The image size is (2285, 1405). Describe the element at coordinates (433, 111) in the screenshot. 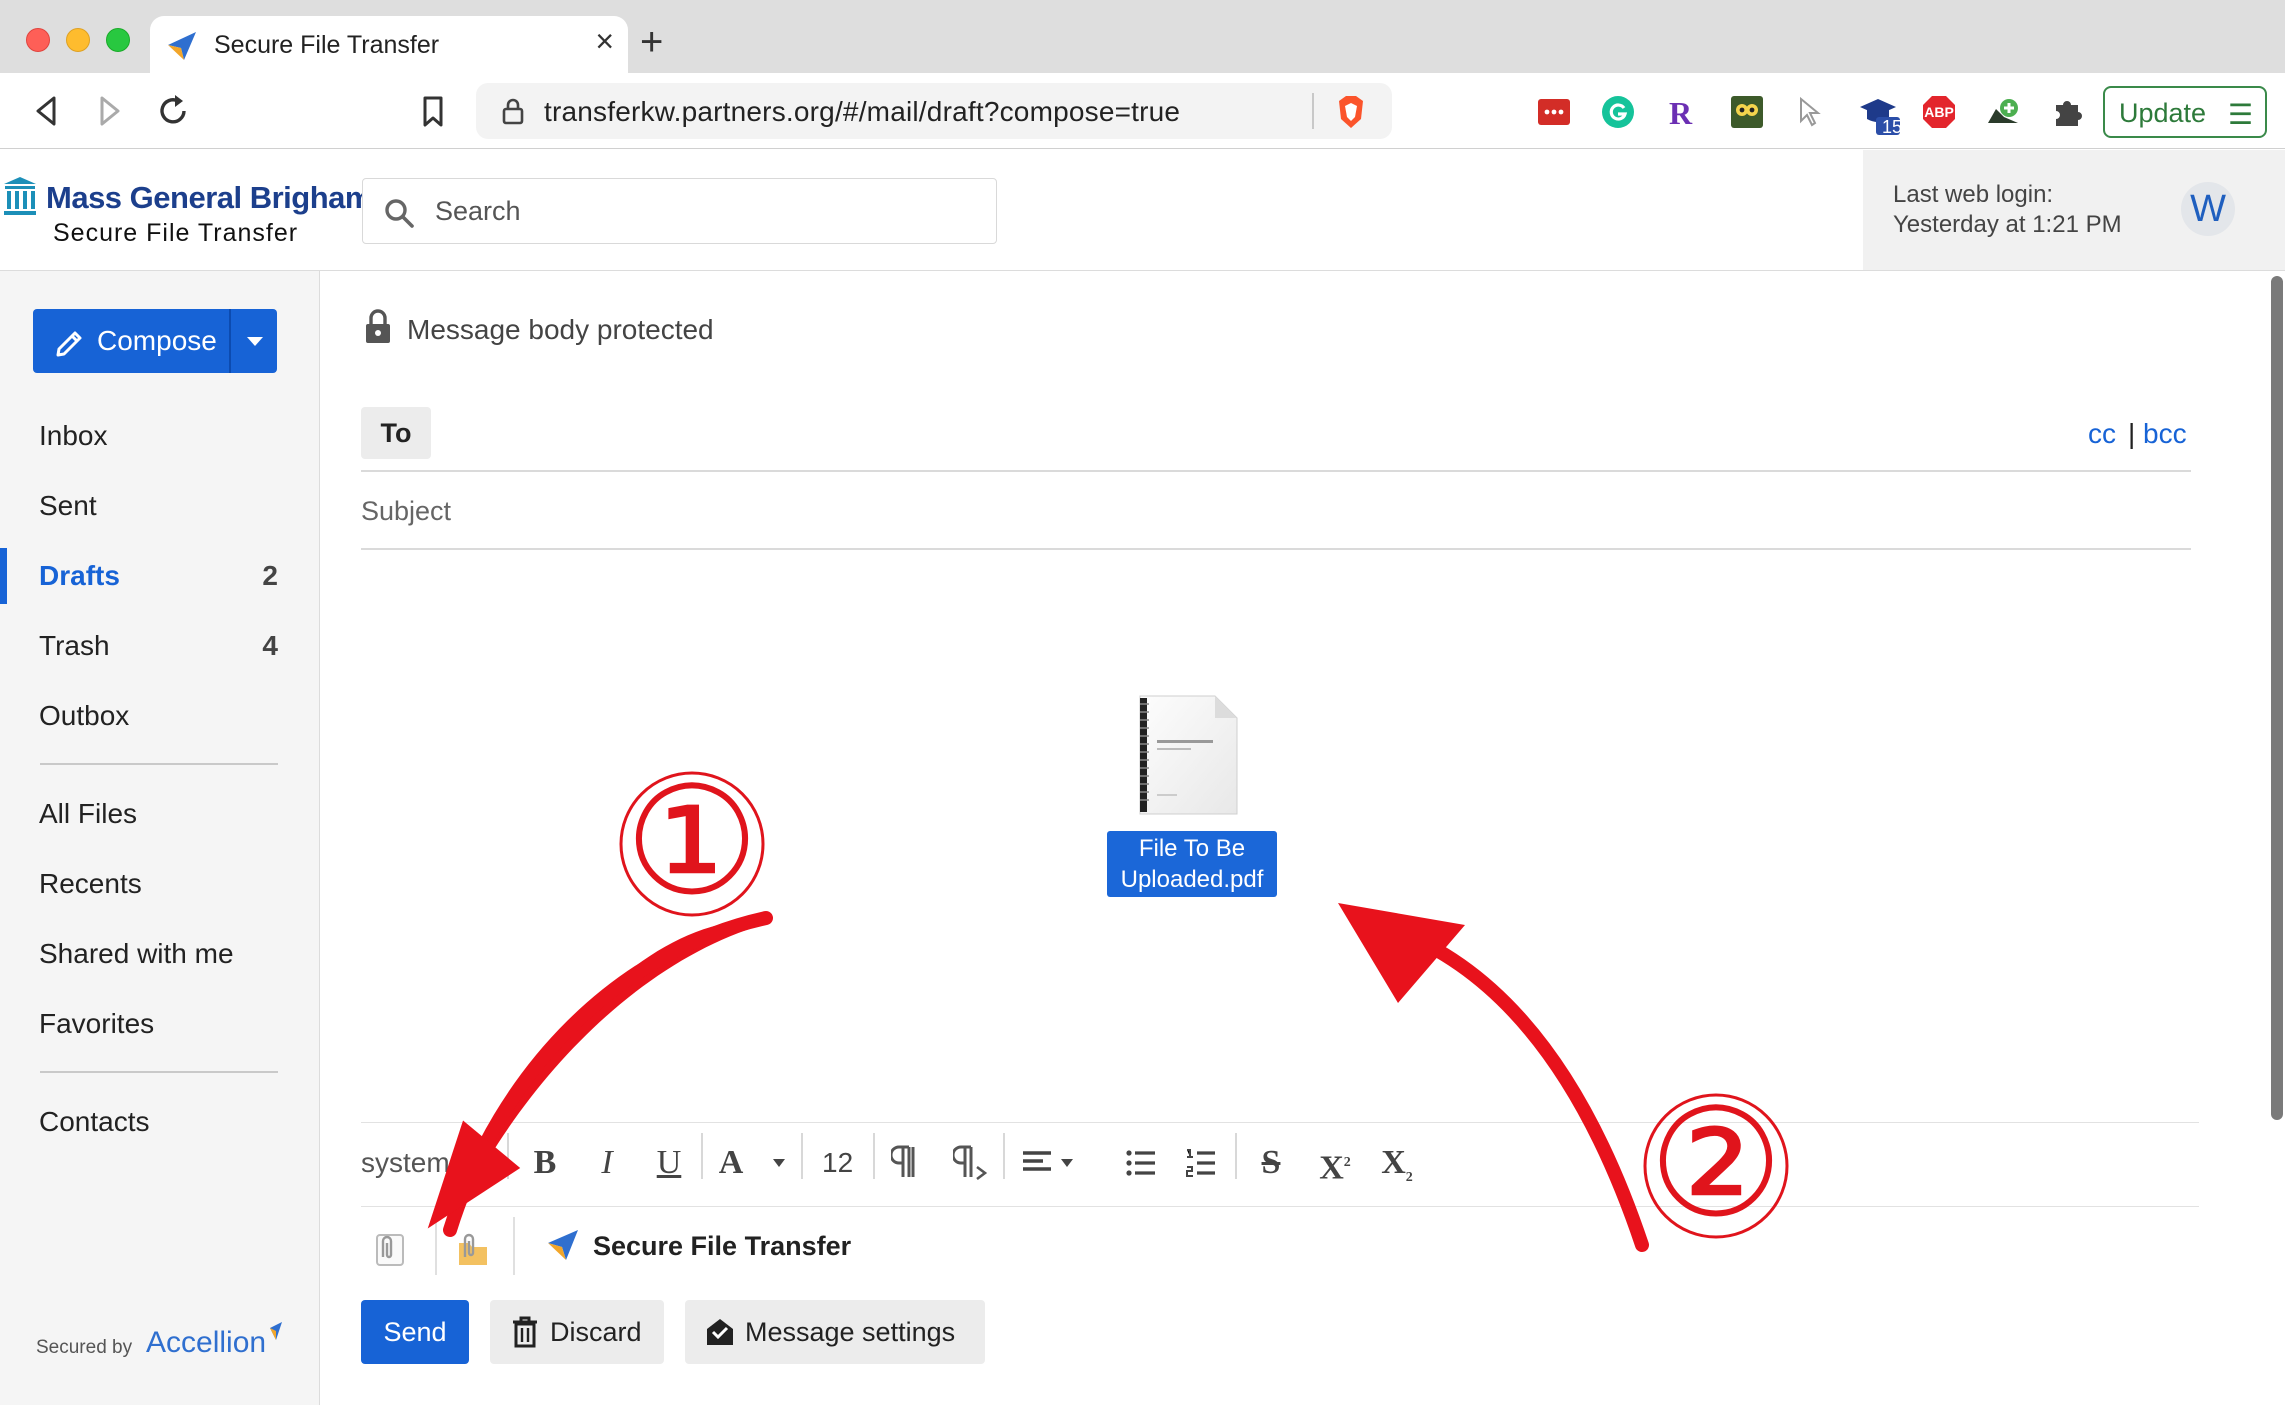

I see `bookmark-icon` at that location.